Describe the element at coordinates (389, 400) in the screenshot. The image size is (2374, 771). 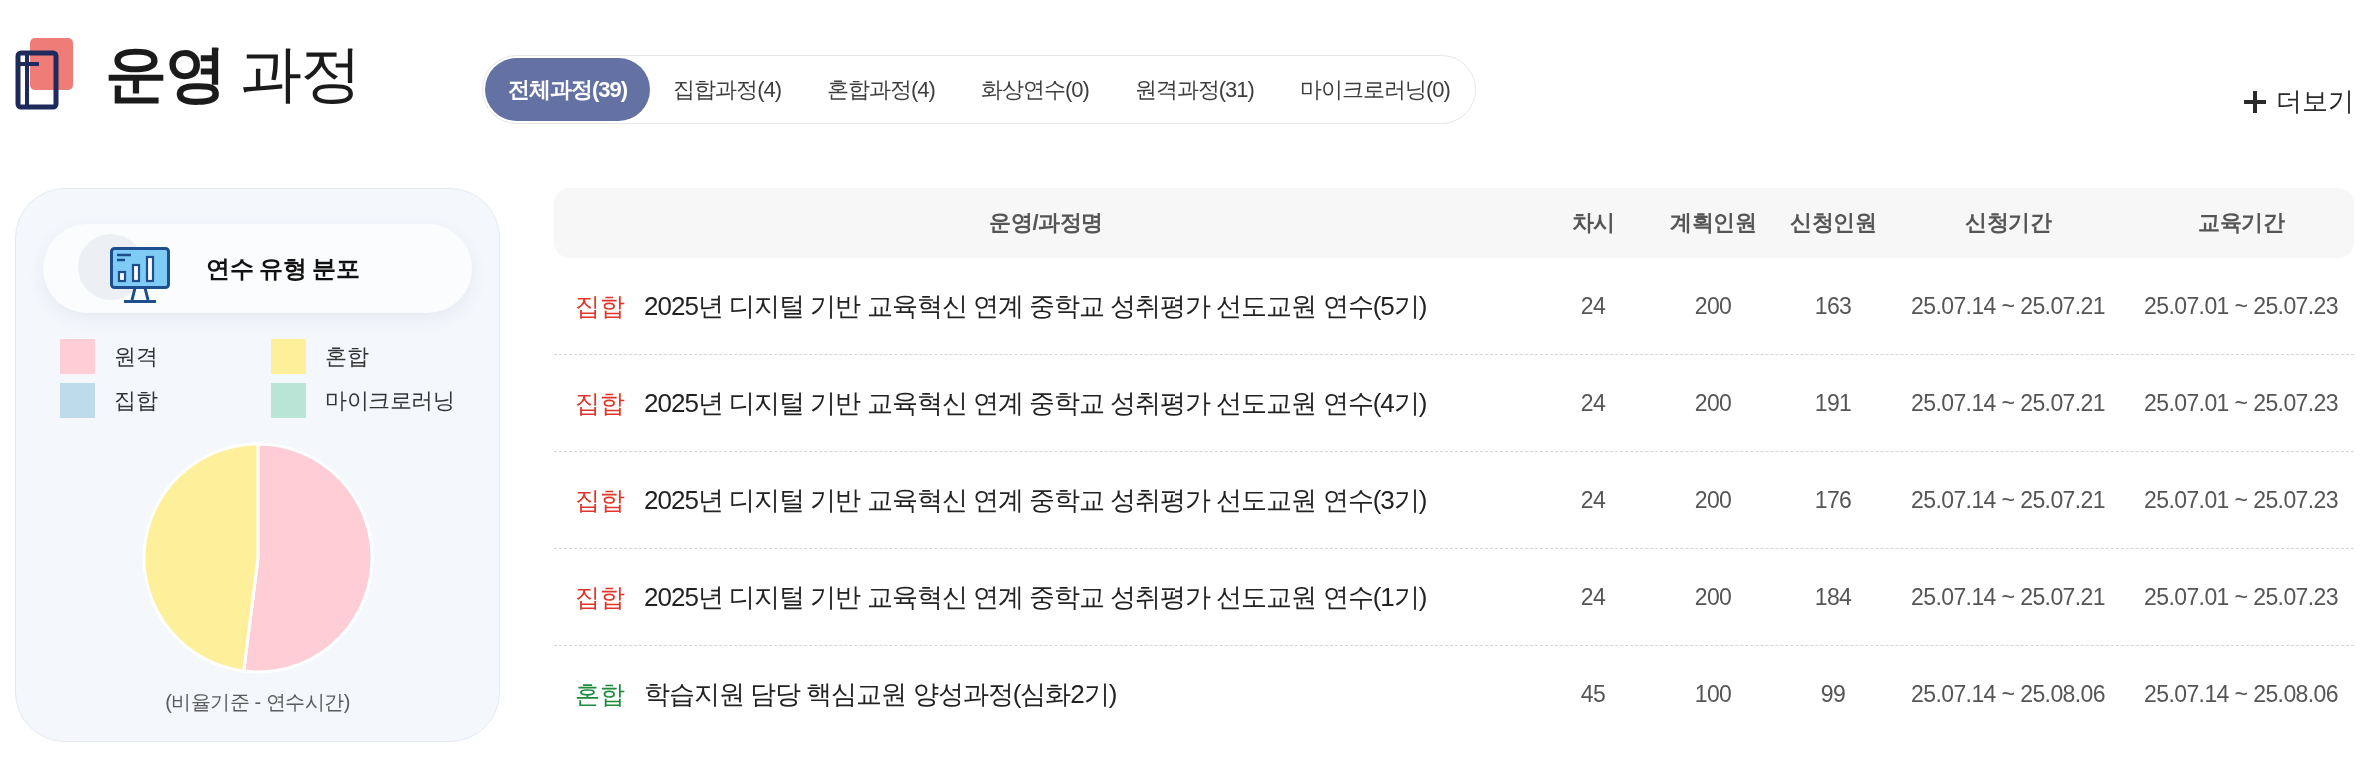
I see `legend-label: 마이크로러닝` at that location.